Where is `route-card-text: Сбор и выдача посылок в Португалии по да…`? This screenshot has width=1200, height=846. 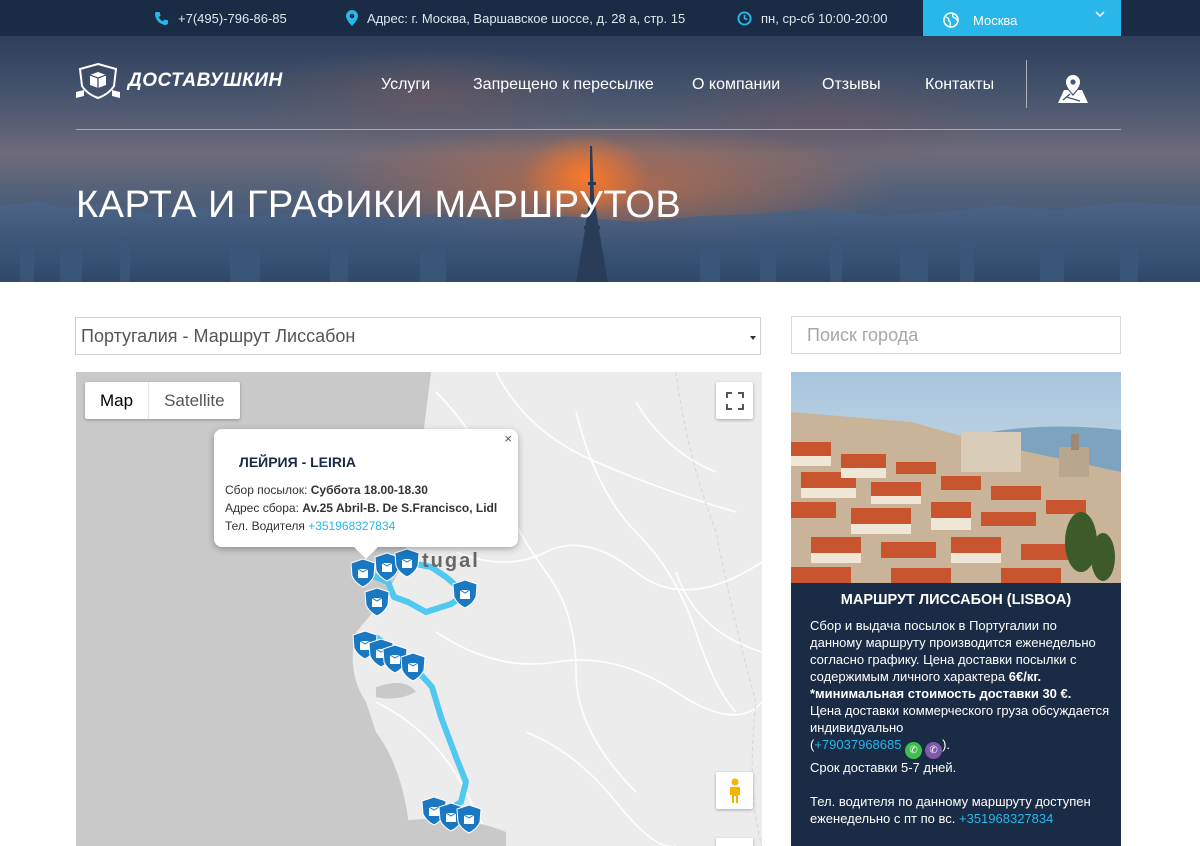
route-card-text: Сбор и выдача посылок в Португалии по да… is located at coordinates (960, 722).